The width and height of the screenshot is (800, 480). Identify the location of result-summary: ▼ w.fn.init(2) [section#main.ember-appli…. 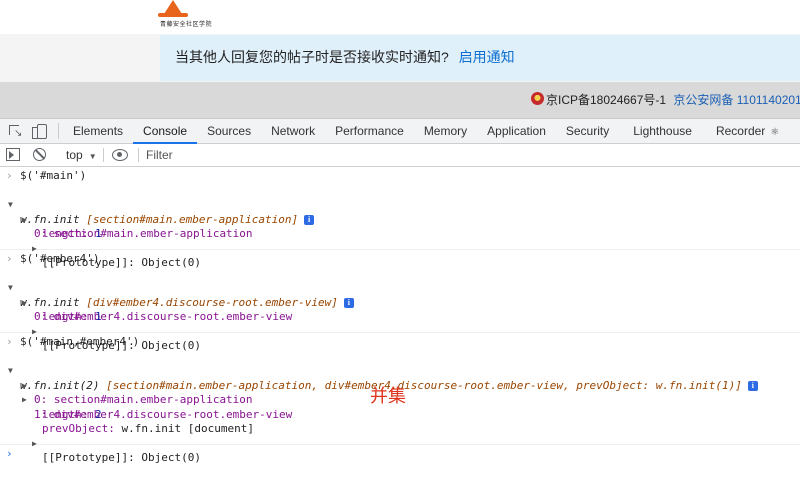
(400, 371).